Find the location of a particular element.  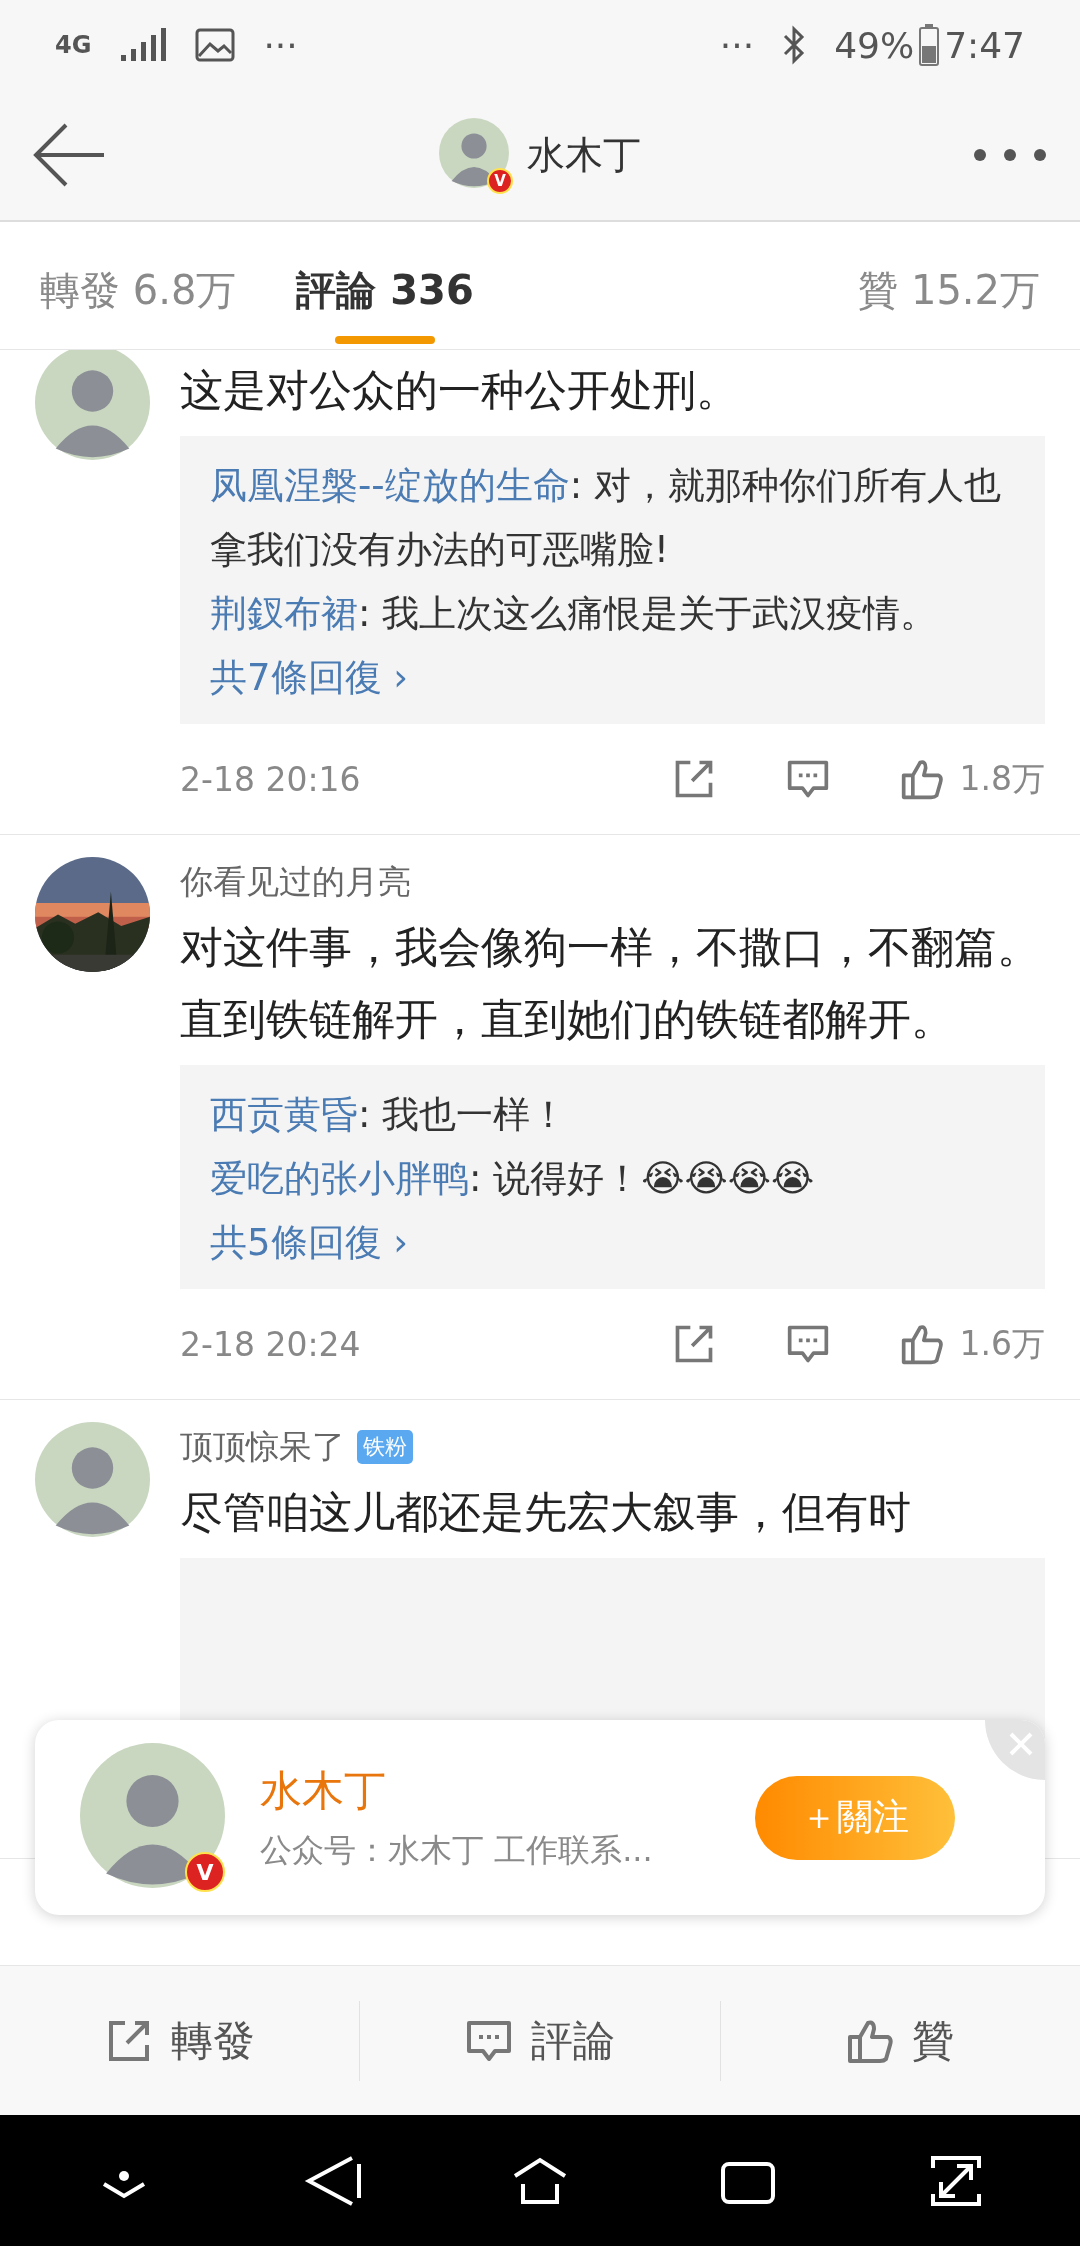

reply-username: 荆釵布裙 is located at coordinates (284, 613).